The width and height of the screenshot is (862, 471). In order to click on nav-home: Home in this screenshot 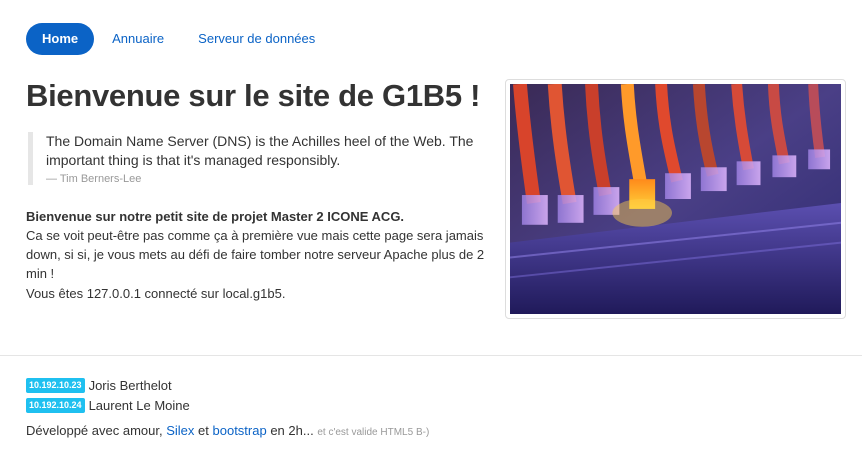, I will do `click(60, 39)`.